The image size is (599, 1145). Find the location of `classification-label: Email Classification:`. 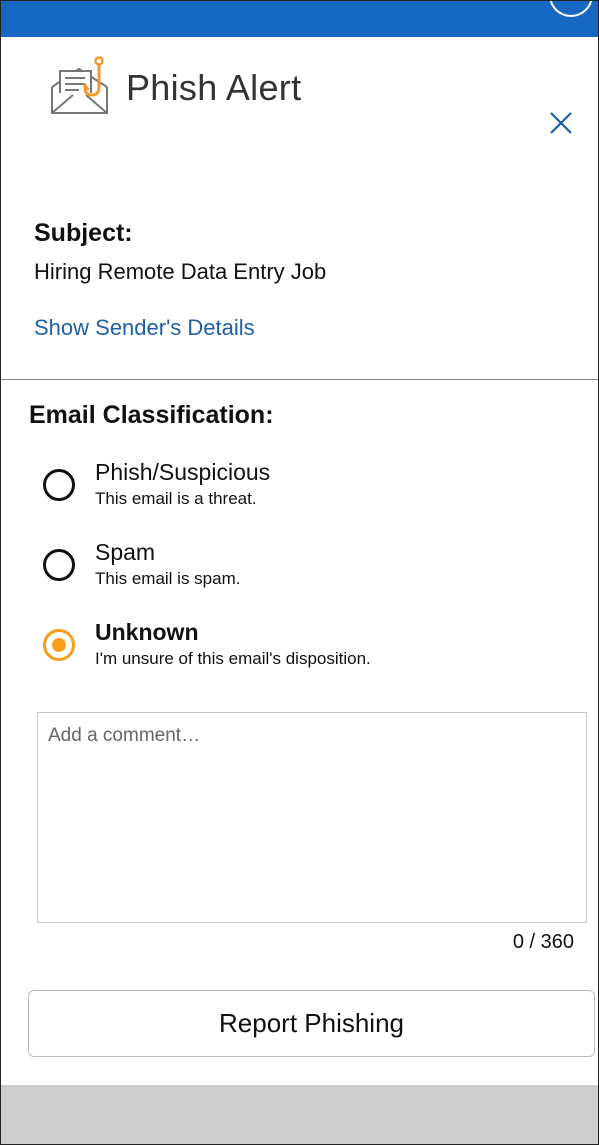

classification-label: Email Classification: is located at coordinates (151, 415).